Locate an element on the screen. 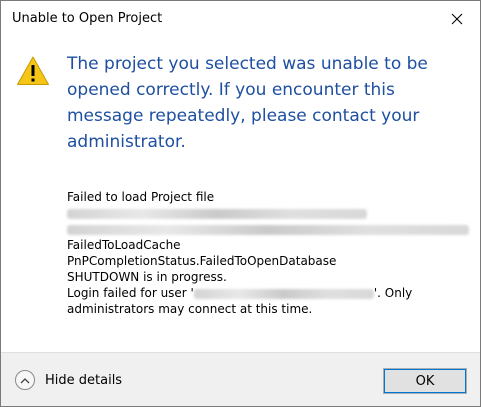 The height and width of the screenshot is (407, 481). login-failed-suffix: '. Only is located at coordinates (393, 293).